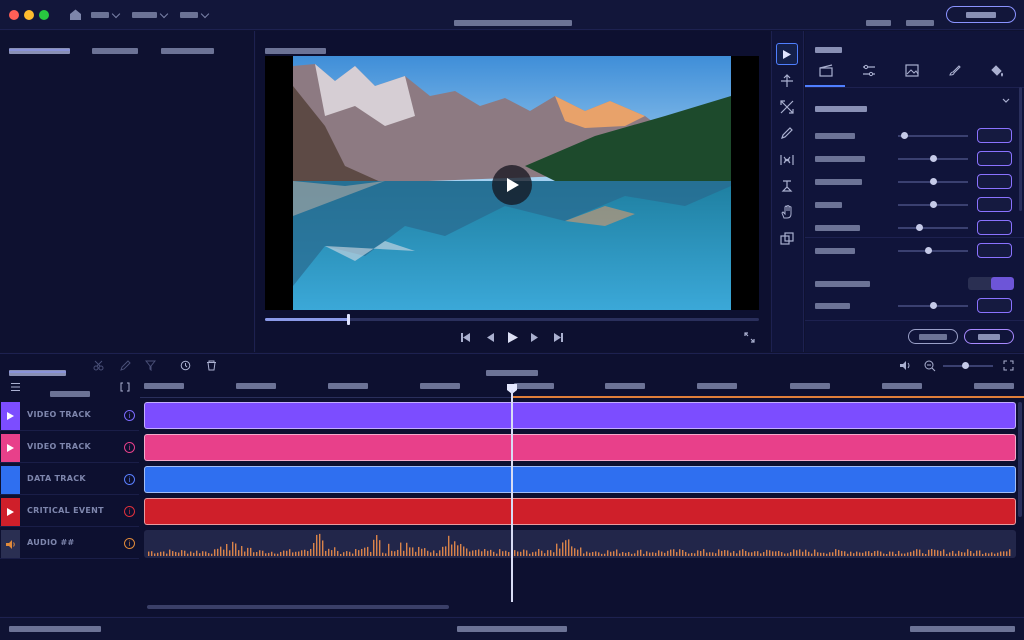 The width and height of the screenshot is (1024, 640). Describe the element at coordinates (187, 49) in the screenshot. I see `tab-transitions` at that location.